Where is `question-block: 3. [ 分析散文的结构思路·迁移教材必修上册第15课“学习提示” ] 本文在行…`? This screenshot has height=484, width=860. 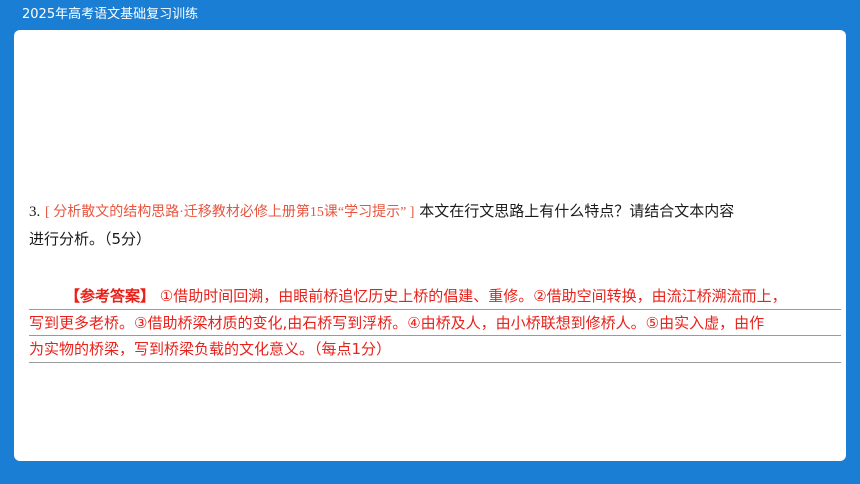 question-block: 3. [ 分析散文的结构思路·迁移教材必修上册第15课“学习提示” ] 本文在行… is located at coordinates (429, 225).